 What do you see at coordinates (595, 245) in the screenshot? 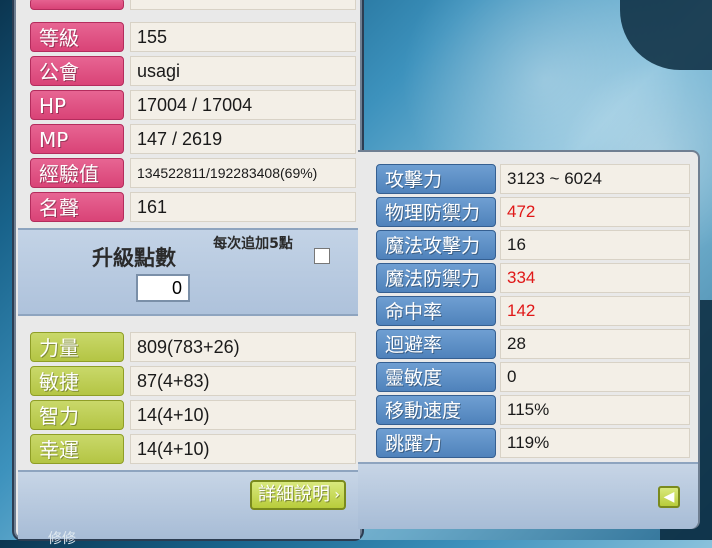
I see `row-value: 16` at bounding box center [595, 245].